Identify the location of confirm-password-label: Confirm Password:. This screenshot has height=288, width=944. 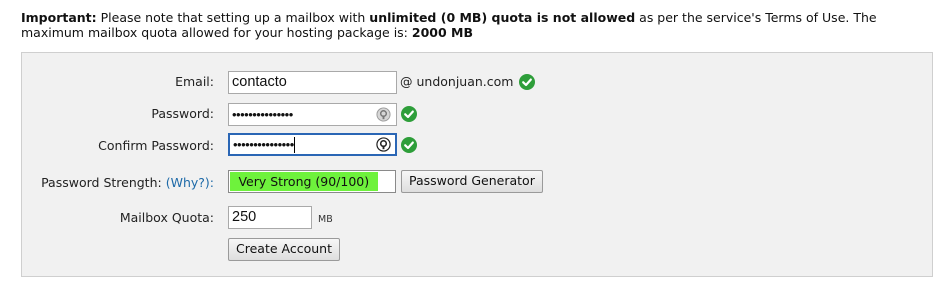
(156, 145).